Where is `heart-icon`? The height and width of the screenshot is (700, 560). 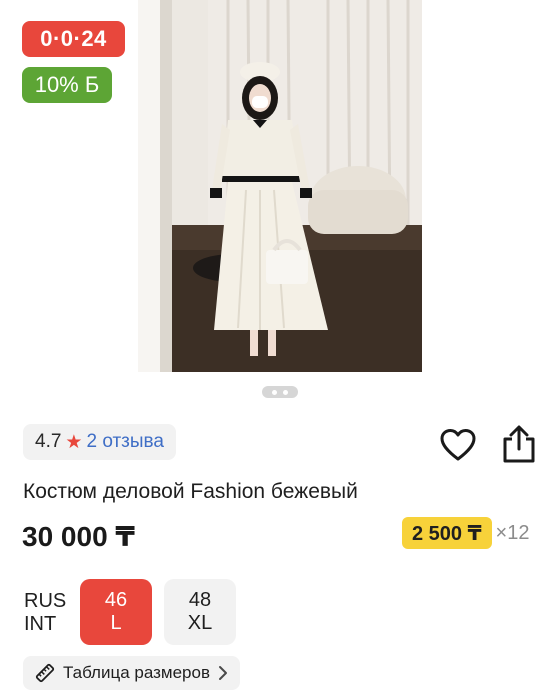
heart-icon is located at coordinates (458, 445).